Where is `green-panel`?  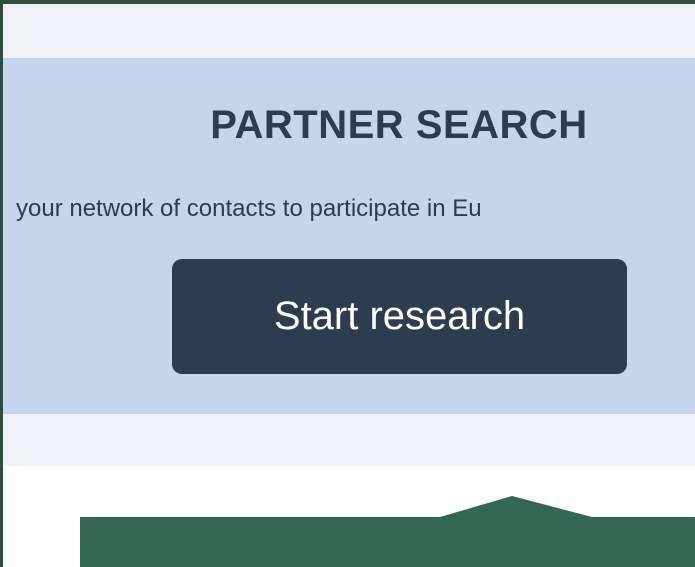 green-panel is located at coordinates (387, 531).